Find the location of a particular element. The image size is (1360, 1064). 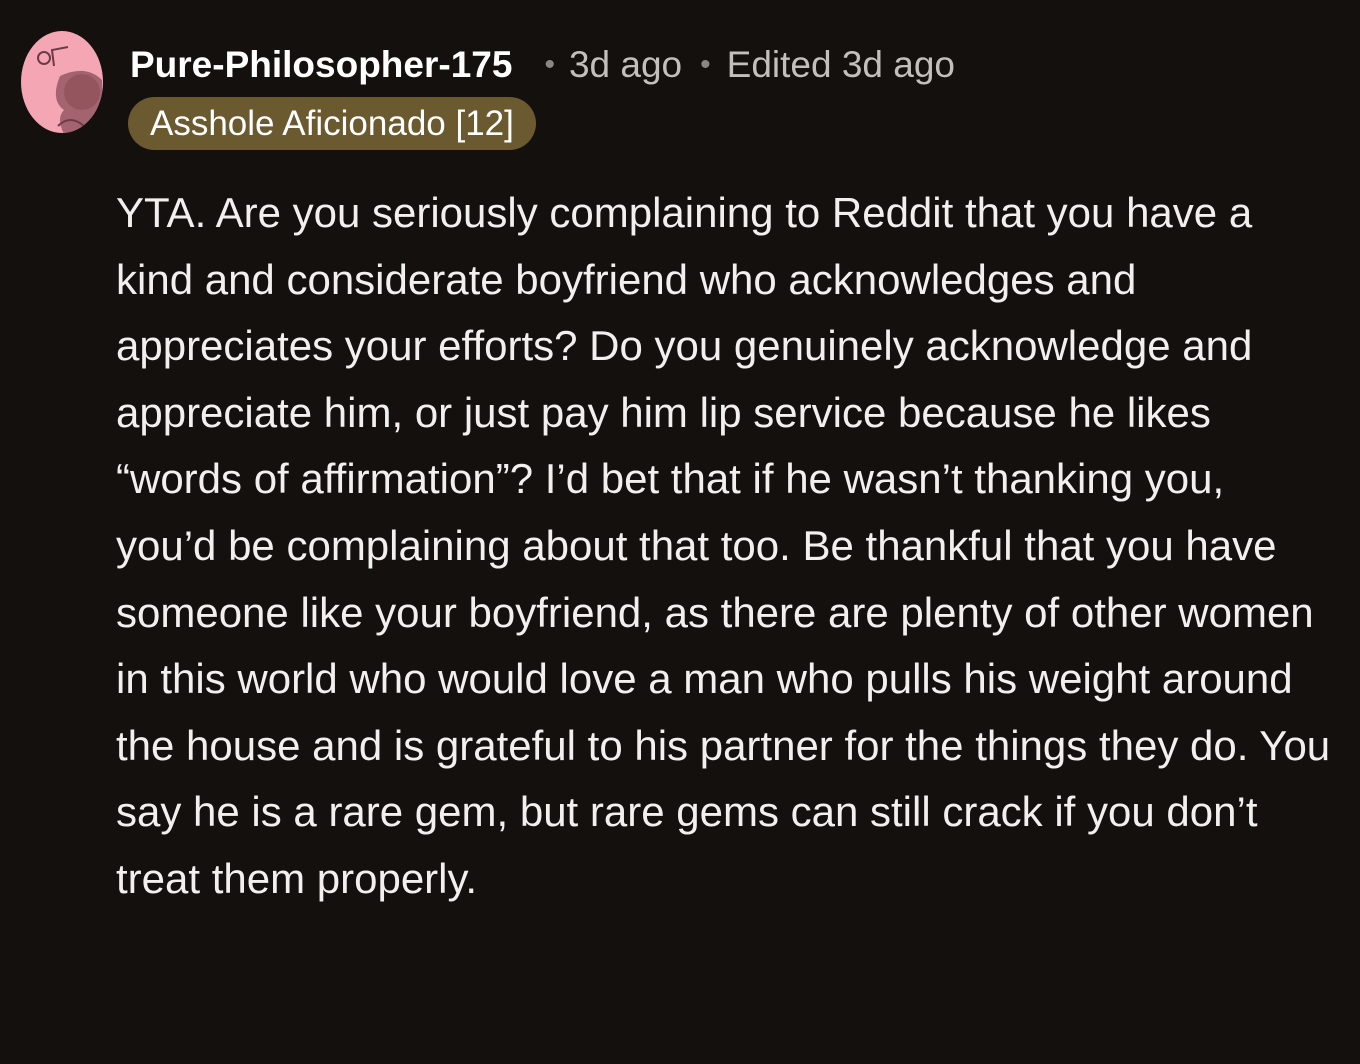

user-avatar-icon is located at coordinates (62, 82).